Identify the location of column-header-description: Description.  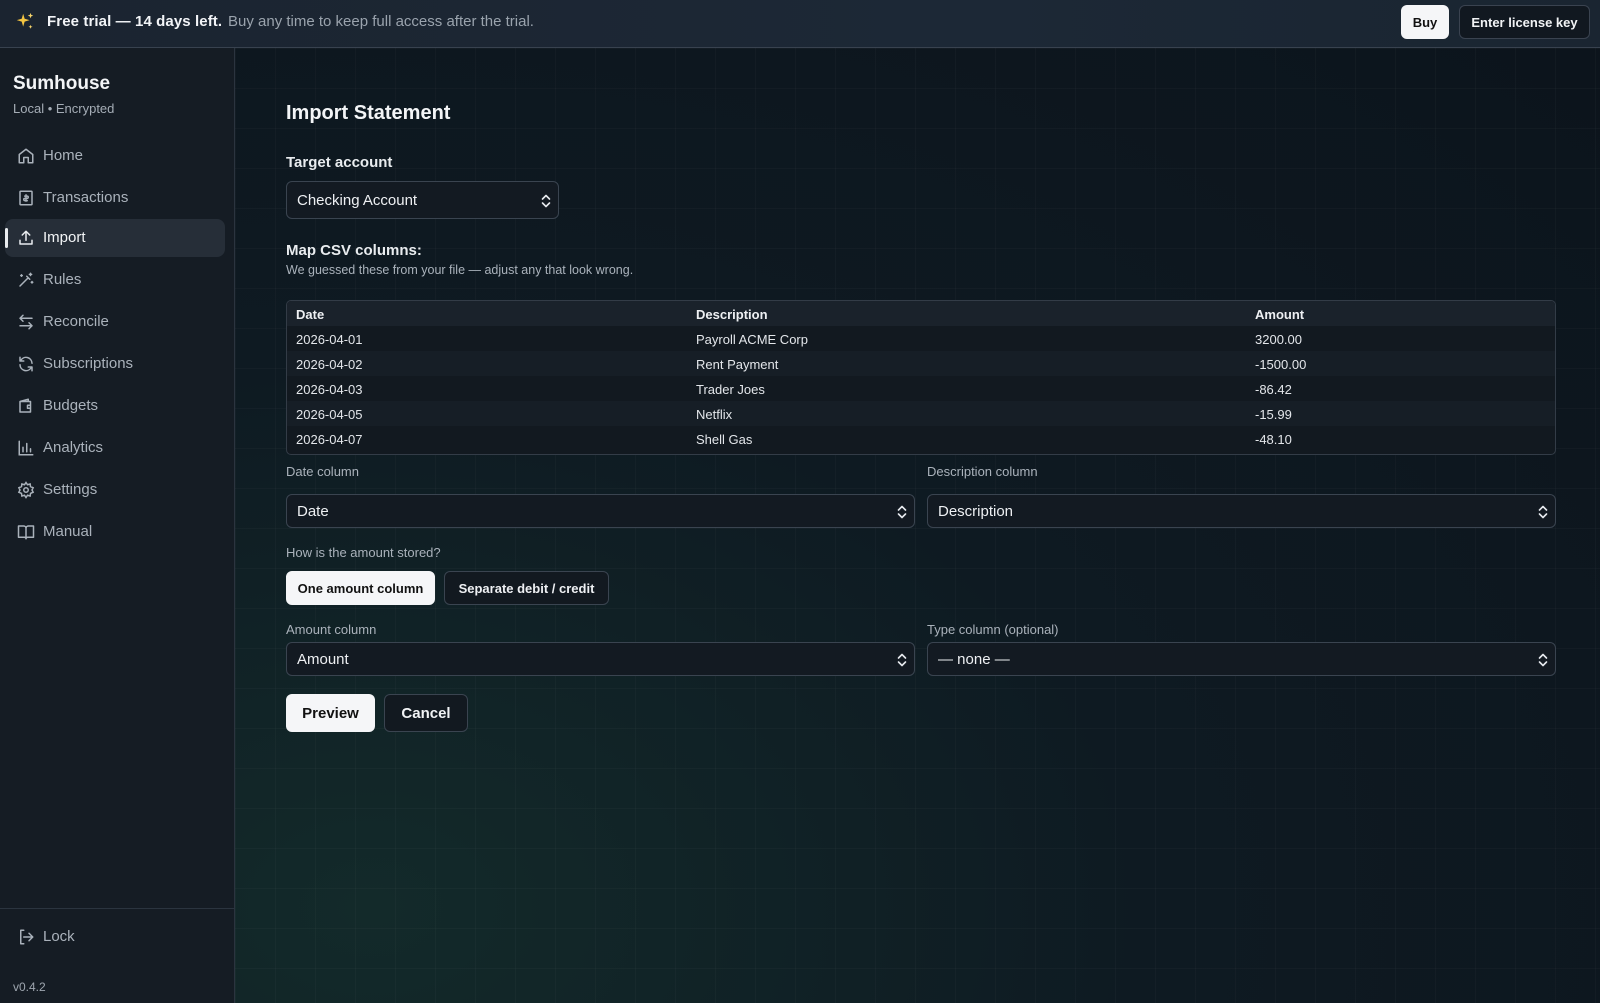
(732, 314).